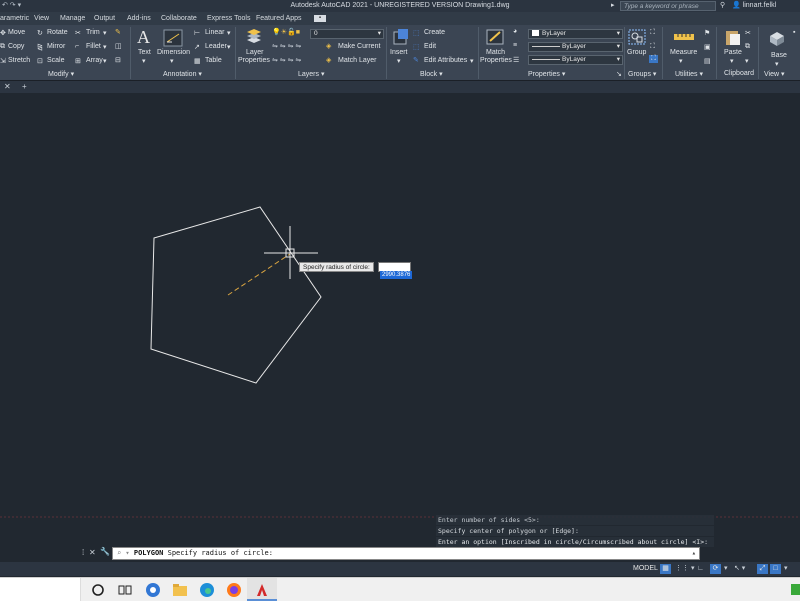 The height and width of the screenshot is (601, 800). What do you see at coordinates (495, 52) in the screenshot?
I see `match-label-1: Match` at bounding box center [495, 52].